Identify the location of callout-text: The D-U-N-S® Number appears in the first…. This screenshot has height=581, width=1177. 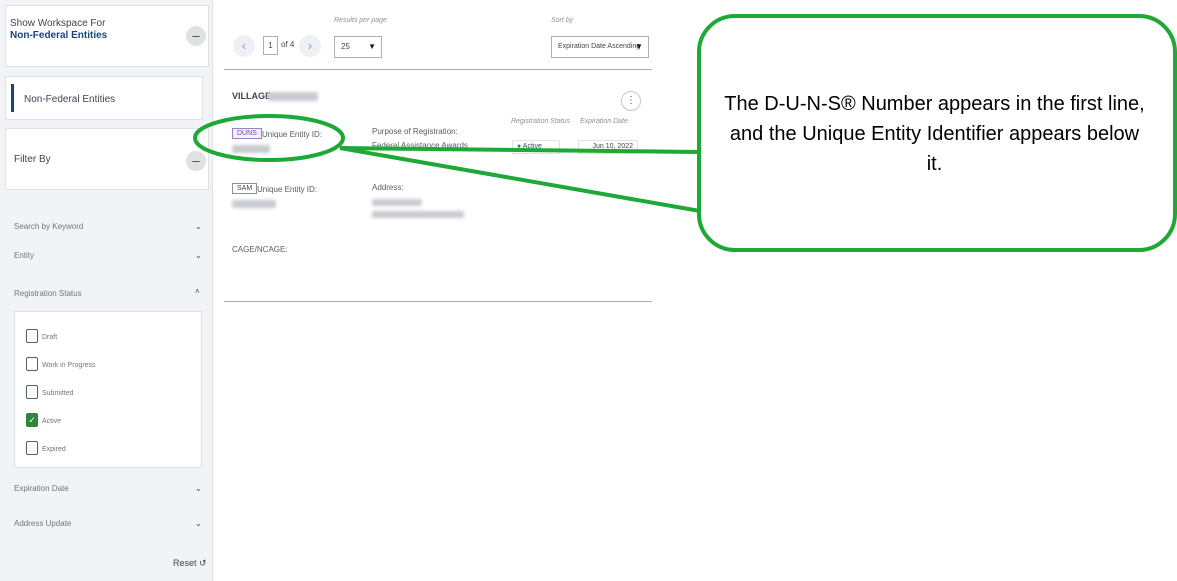
(934, 134).